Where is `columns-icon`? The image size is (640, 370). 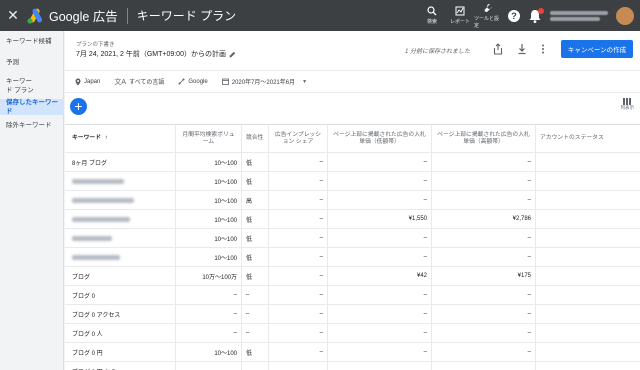 columns-icon is located at coordinates (627, 101).